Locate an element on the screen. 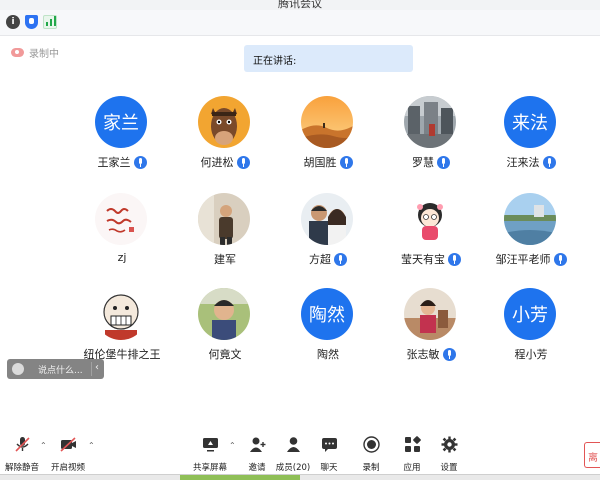  participant-tile: 罗慧 is located at coordinates (431, 136).